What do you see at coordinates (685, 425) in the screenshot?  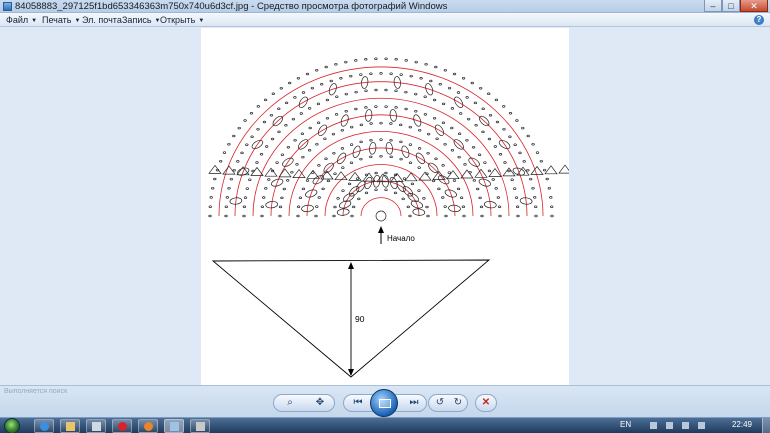 I see `network-icon` at bounding box center [685, 425].